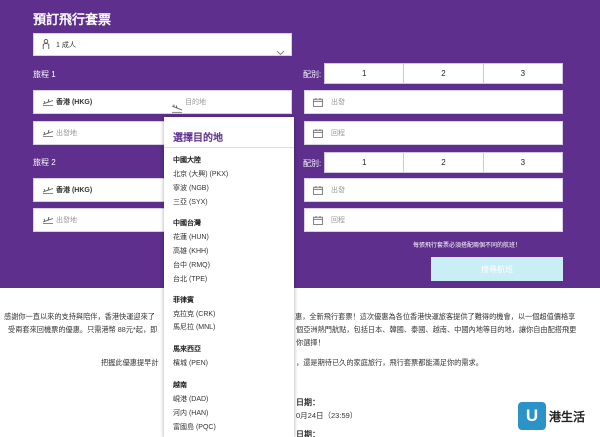  I want to click on person-icon, so click(46, 44).